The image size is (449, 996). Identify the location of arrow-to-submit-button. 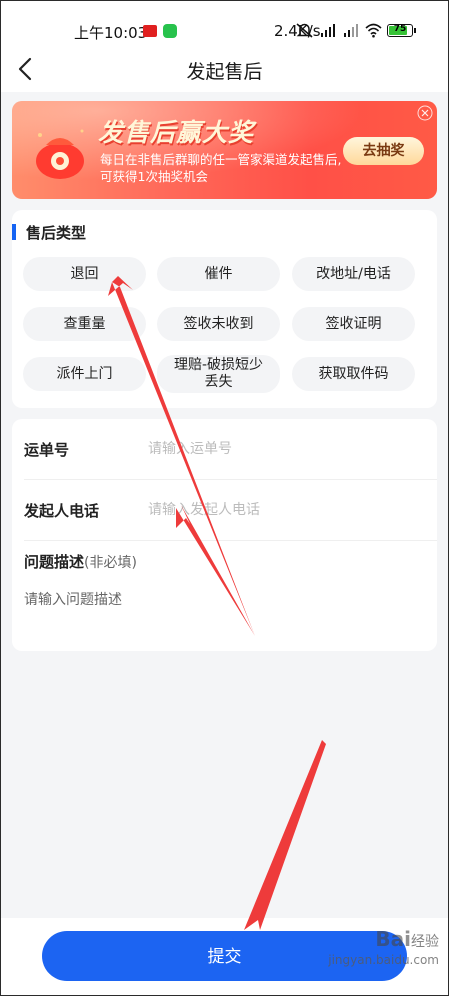
(285, 835).